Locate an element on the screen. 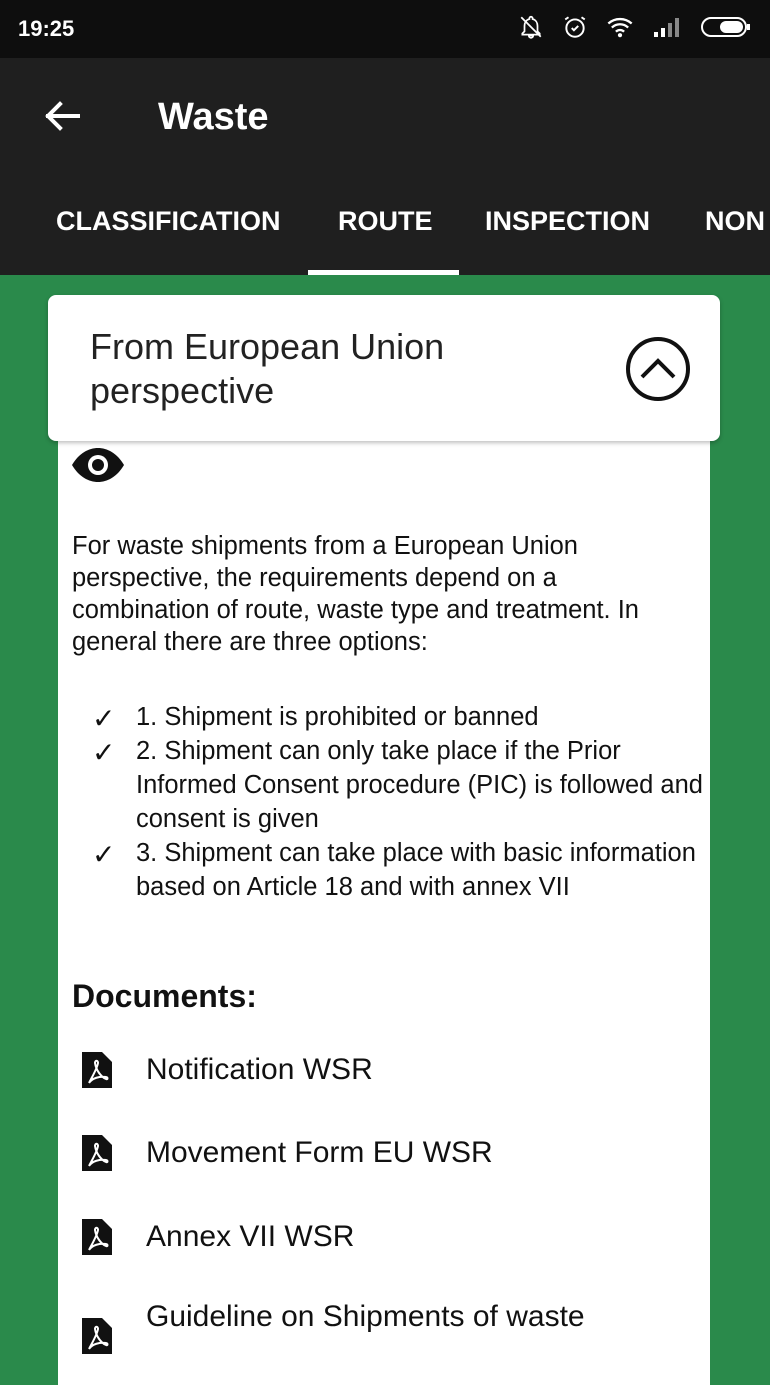 This screenshot has width=770, height=1385. collapse-up-icon is located at coordinates (658, 369).